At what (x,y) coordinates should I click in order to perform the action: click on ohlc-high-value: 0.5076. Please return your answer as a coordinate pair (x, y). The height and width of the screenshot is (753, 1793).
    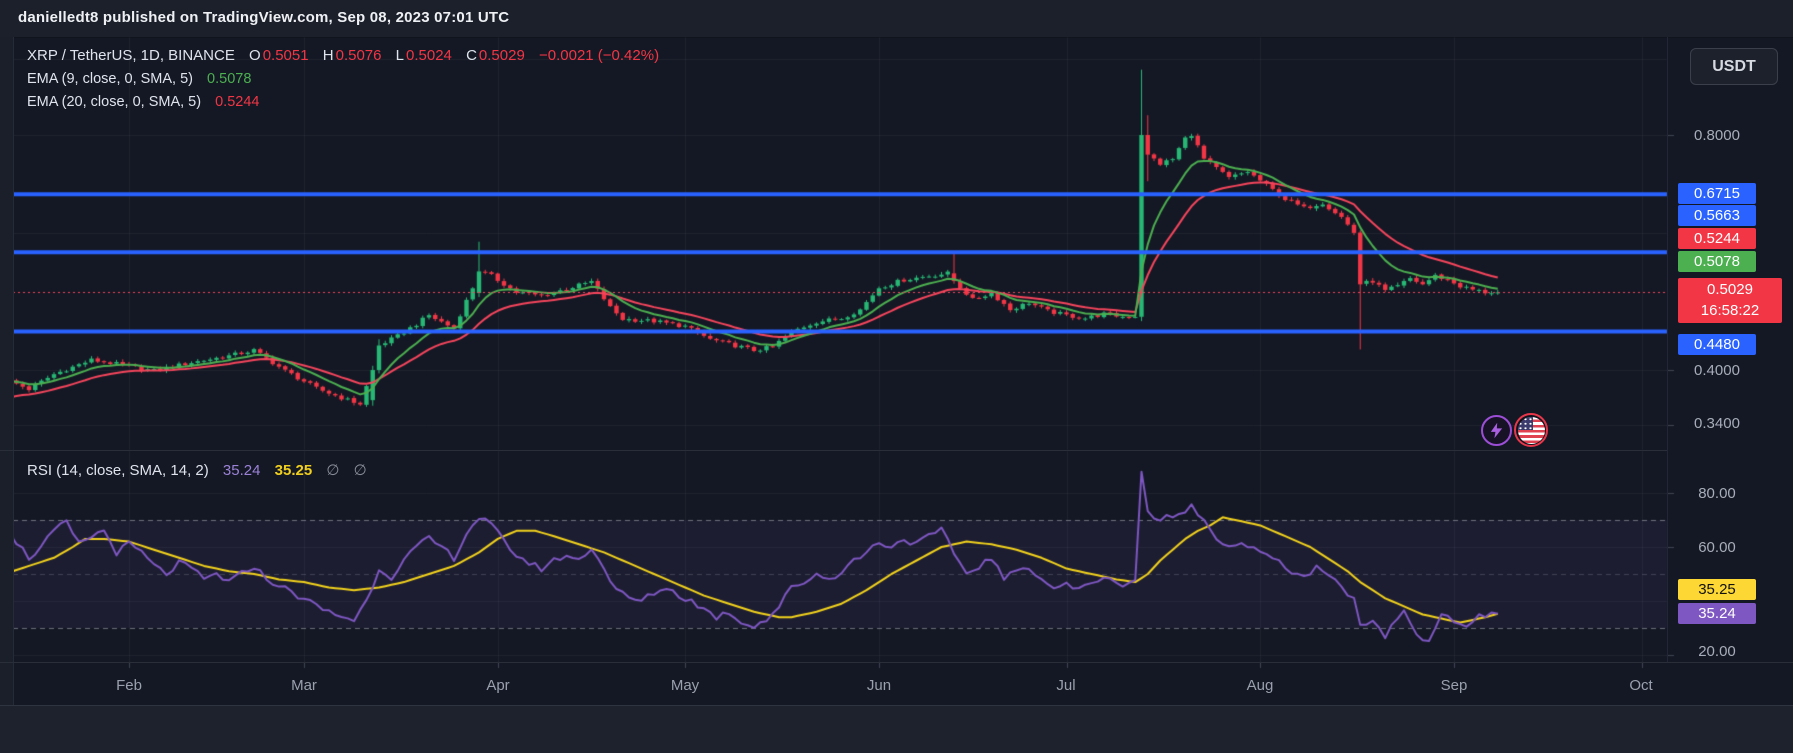
    Looking at the image, I should click on (358, 55).